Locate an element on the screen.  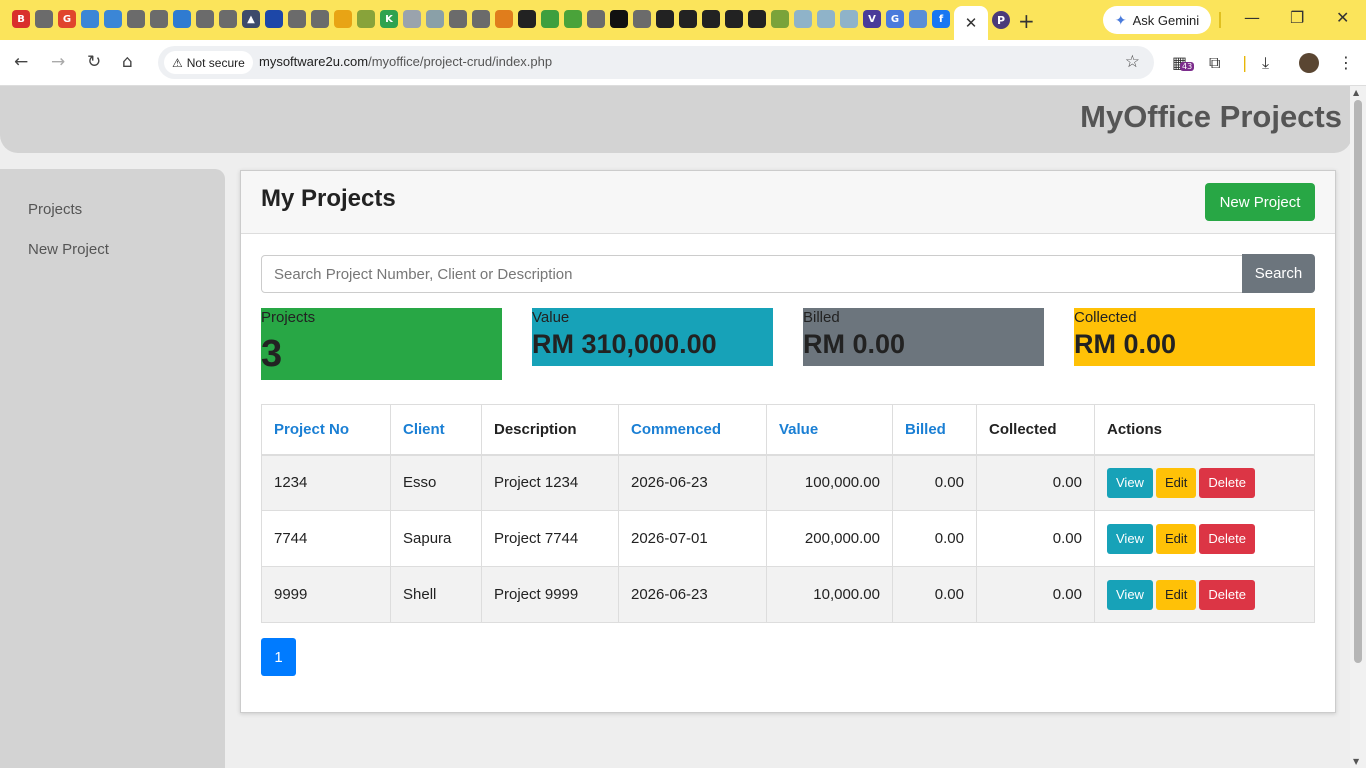
reload-icon: ↻ is located at coordinates (94, 62).